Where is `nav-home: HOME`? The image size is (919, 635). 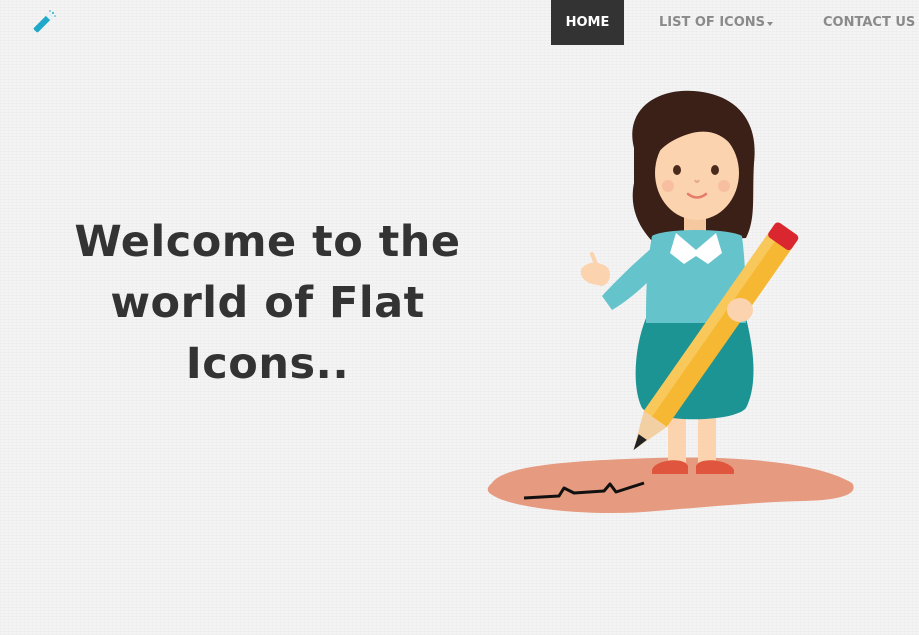
nav-home: HOME is located at coordinates (587, 22).